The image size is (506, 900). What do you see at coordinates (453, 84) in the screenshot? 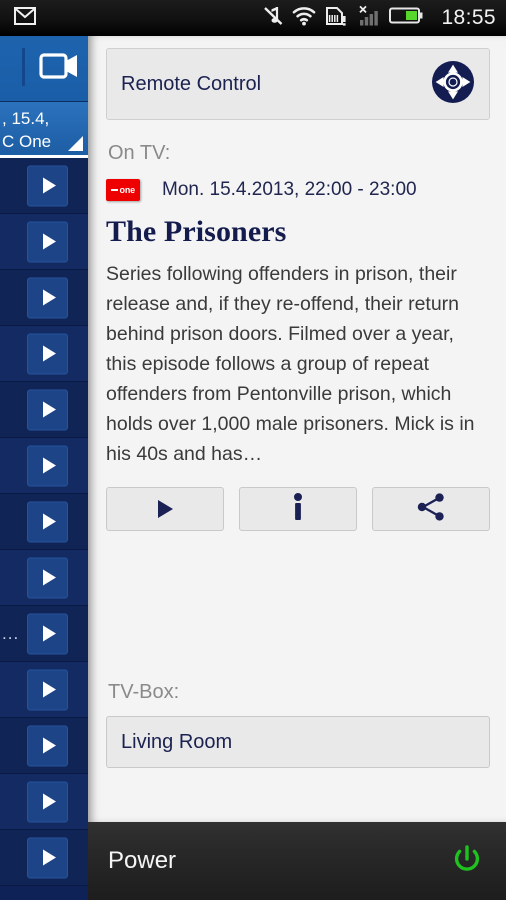
I see `dpad-icon` at bounding box center [453, 84].